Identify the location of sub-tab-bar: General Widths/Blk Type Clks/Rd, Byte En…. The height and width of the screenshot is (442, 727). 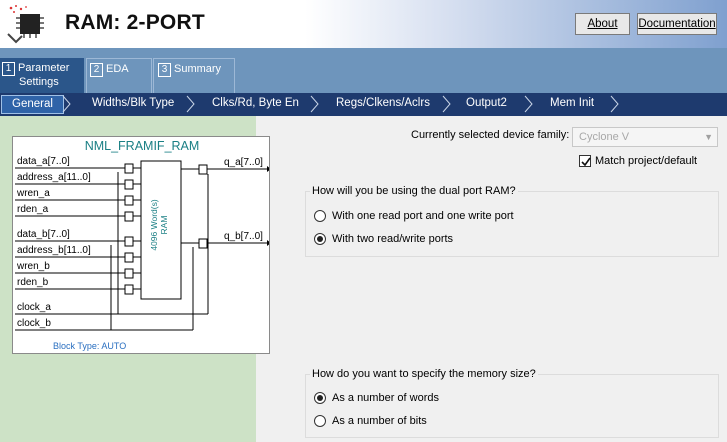
(363, 104).